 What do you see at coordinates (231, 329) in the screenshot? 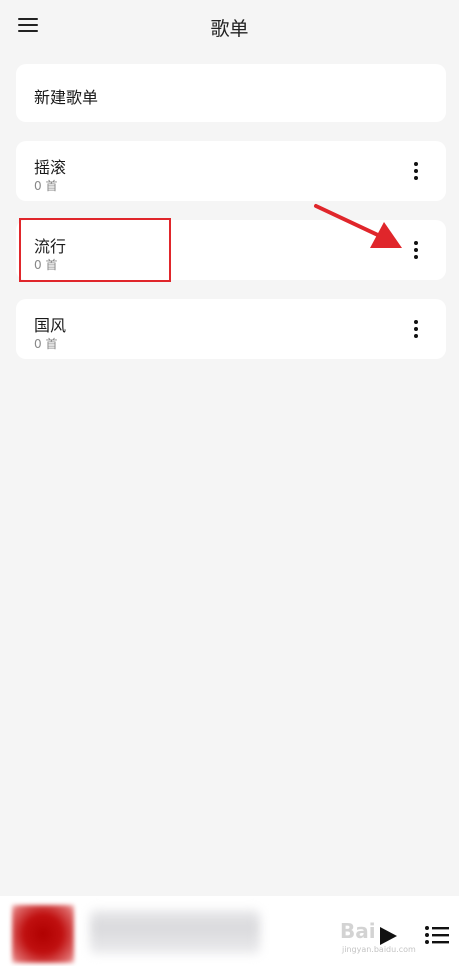
I see `playlist-item-guofeng: 国风 0 首` at bounding box center [231, 329].